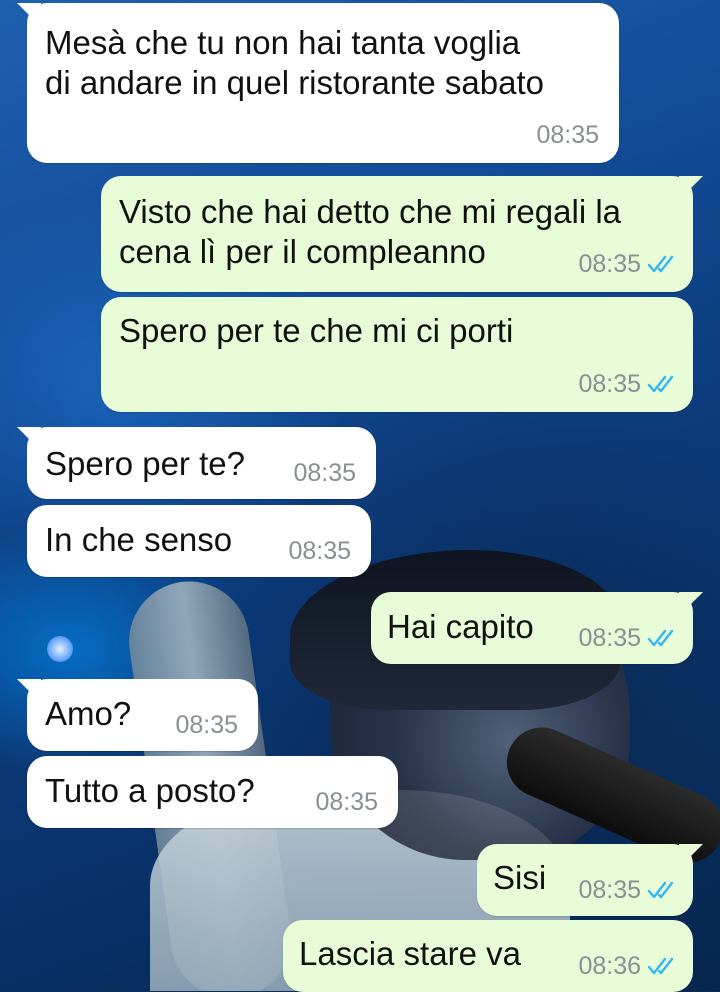 This screenshot has height=992, width=720. I want to click on message-text: Spero per te che mi ci porti, so click(316, 330).